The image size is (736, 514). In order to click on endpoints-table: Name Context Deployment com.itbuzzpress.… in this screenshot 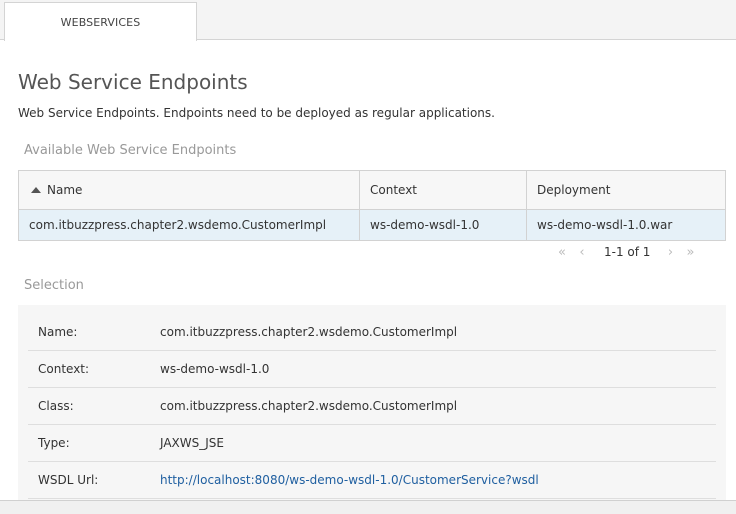, I will do `click(372, 205)`.